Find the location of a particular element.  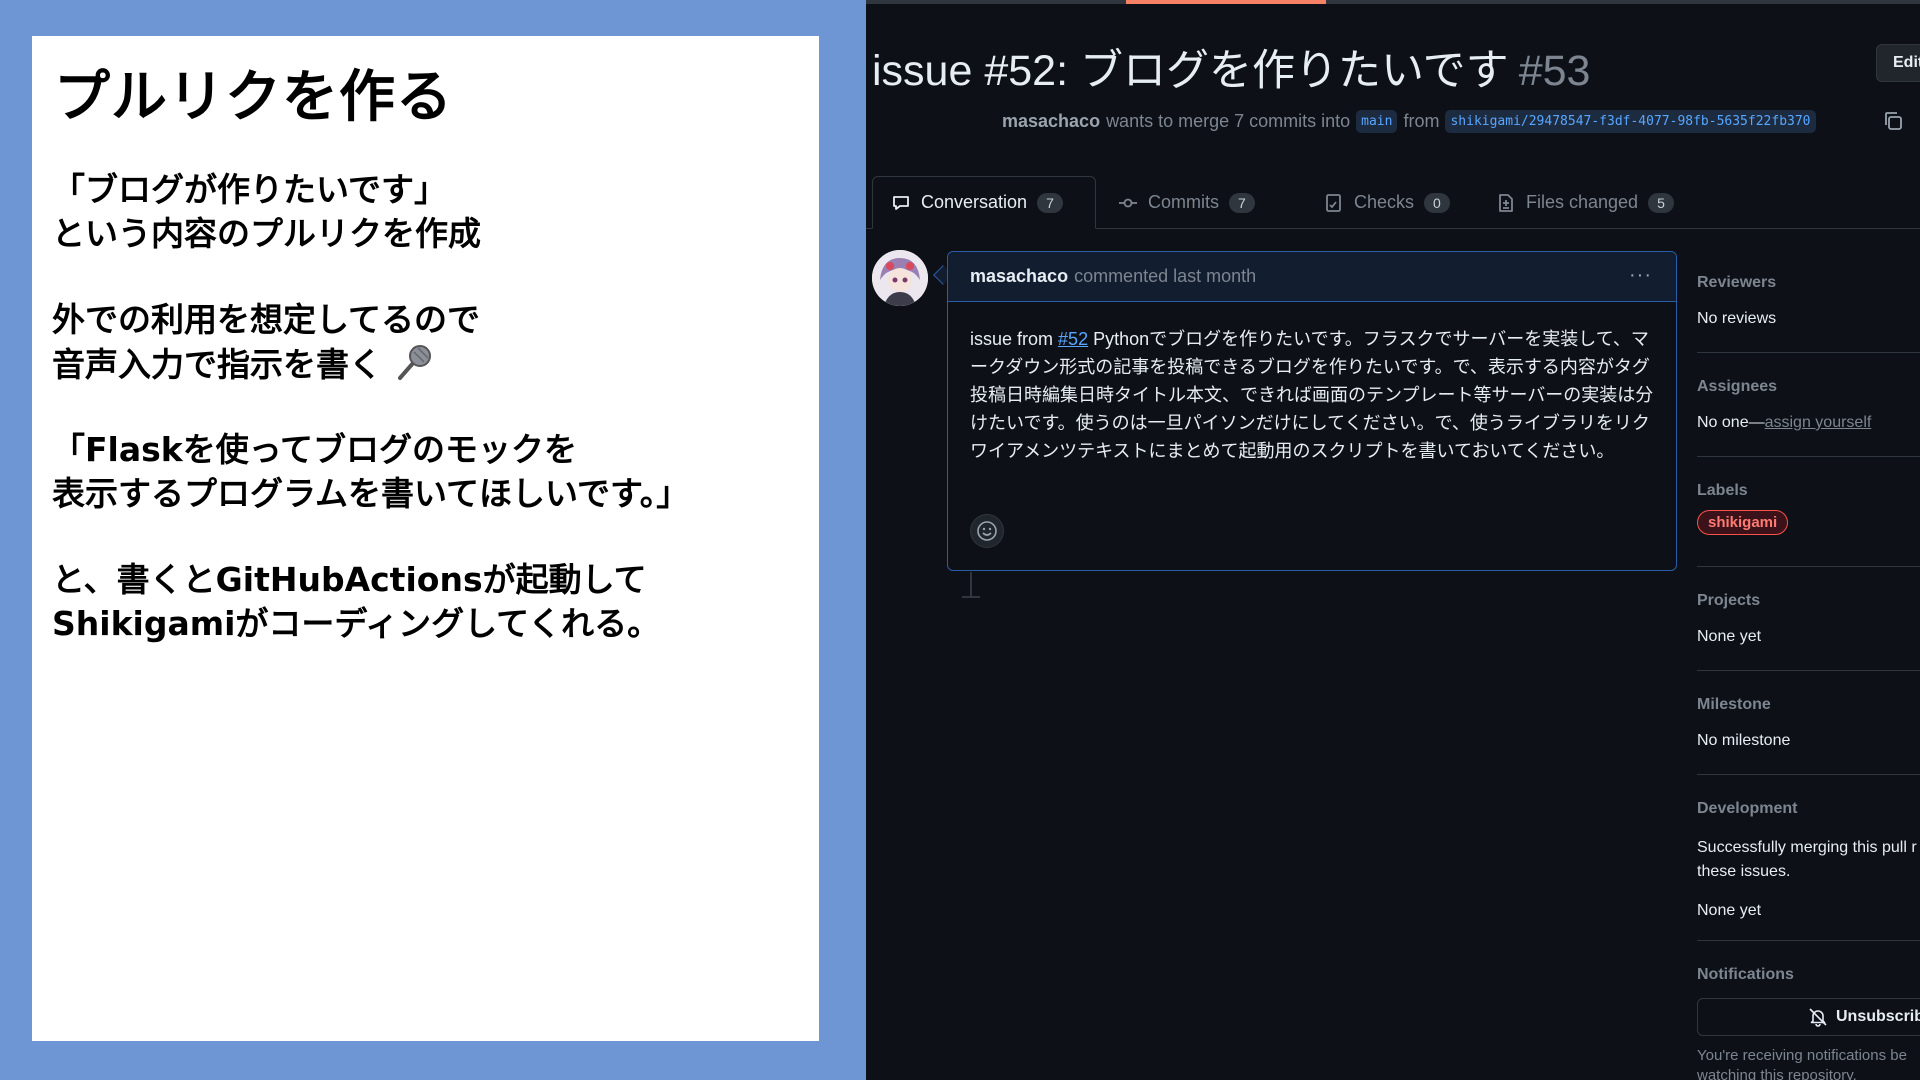

comment-icon is located at coordinates (901, 202).